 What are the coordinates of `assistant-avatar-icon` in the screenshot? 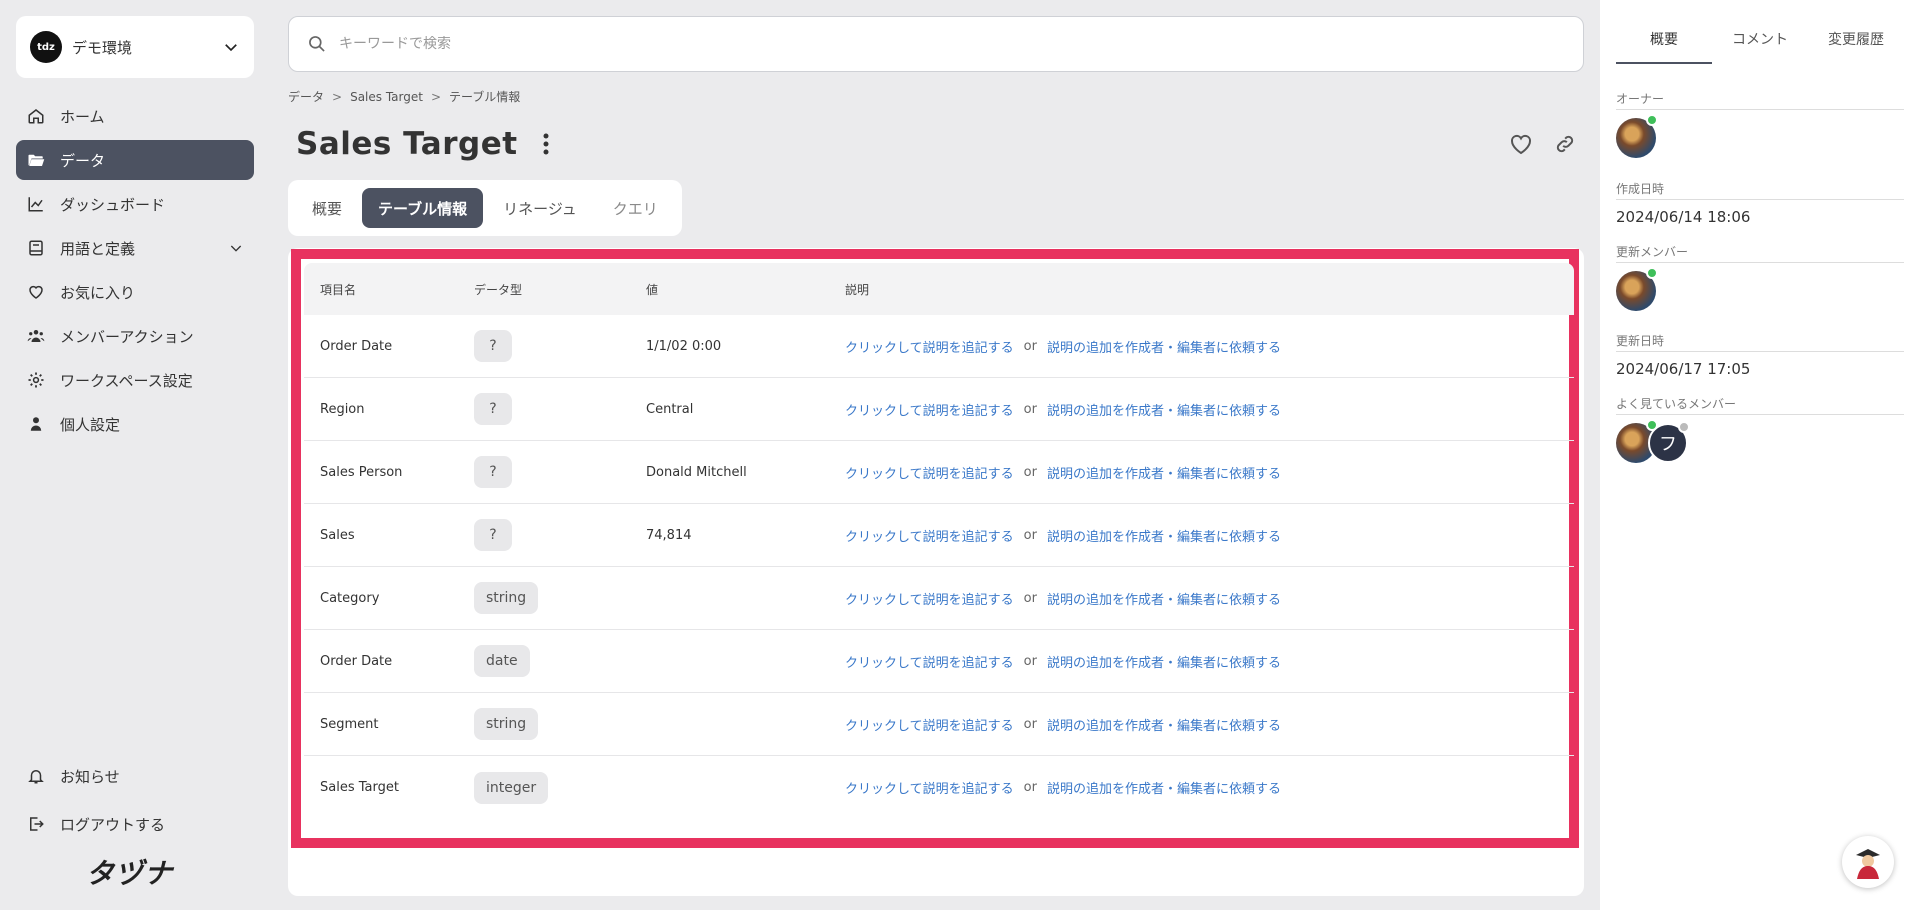 It's located at (1868, 862).